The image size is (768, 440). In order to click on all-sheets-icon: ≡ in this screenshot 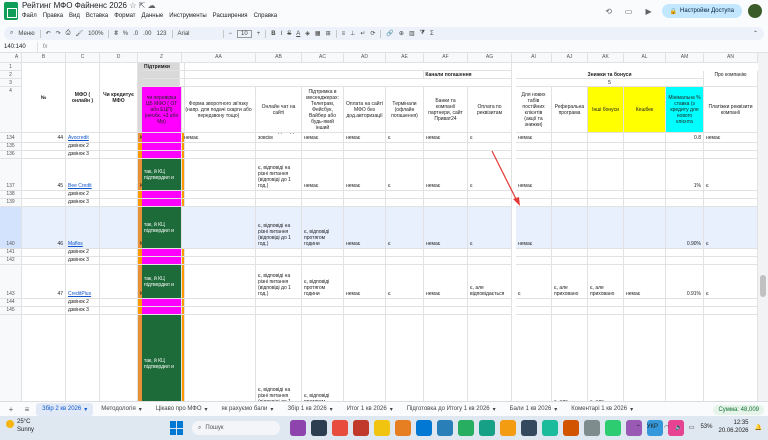, I will do `click(27, 409)`.